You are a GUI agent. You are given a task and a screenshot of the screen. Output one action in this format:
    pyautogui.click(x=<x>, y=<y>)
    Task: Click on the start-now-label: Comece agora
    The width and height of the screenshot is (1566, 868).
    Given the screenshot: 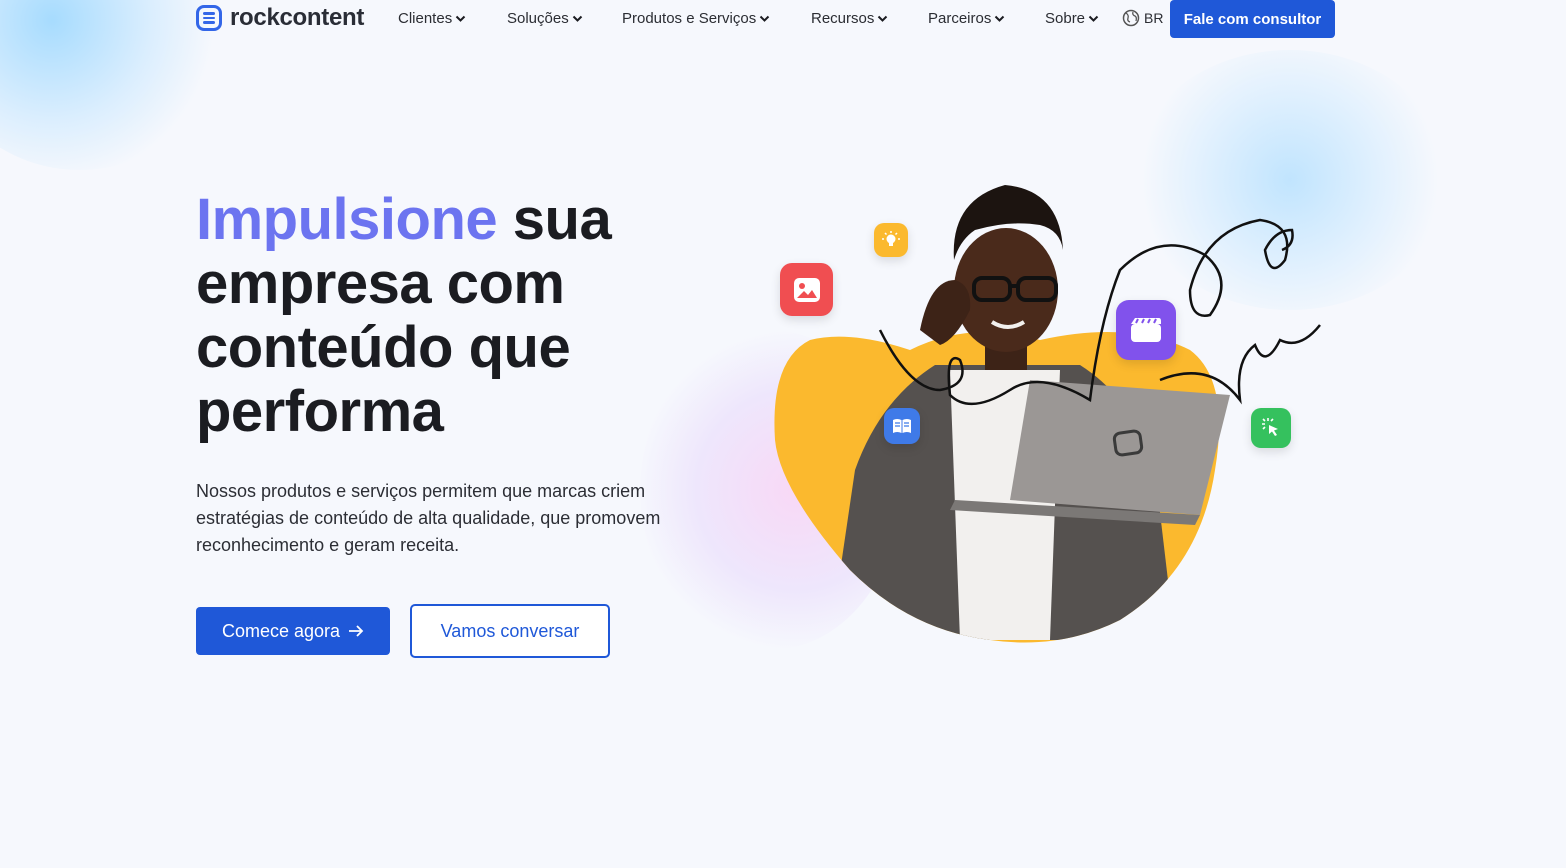 What is the action you would take?
    pyautogui.click(x=281, y=630)
    